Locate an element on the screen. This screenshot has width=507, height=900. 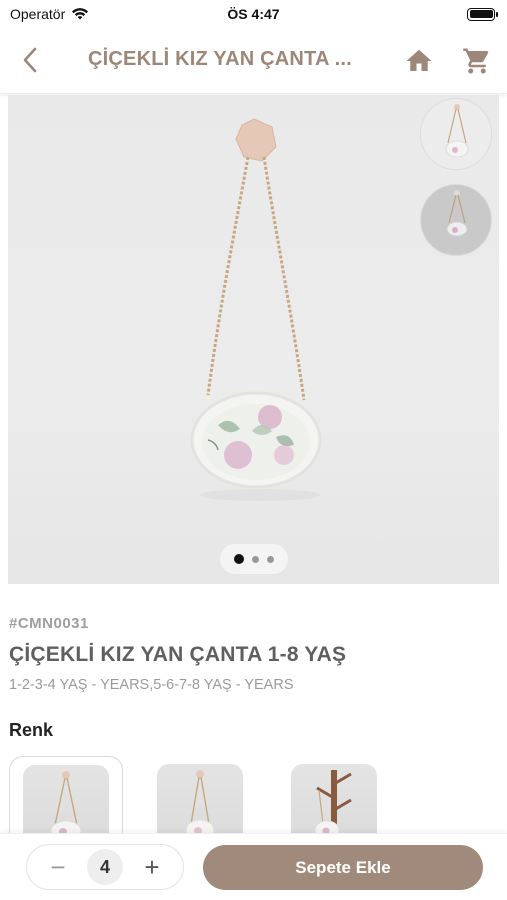
back-button is located at coordinates (30, 60).